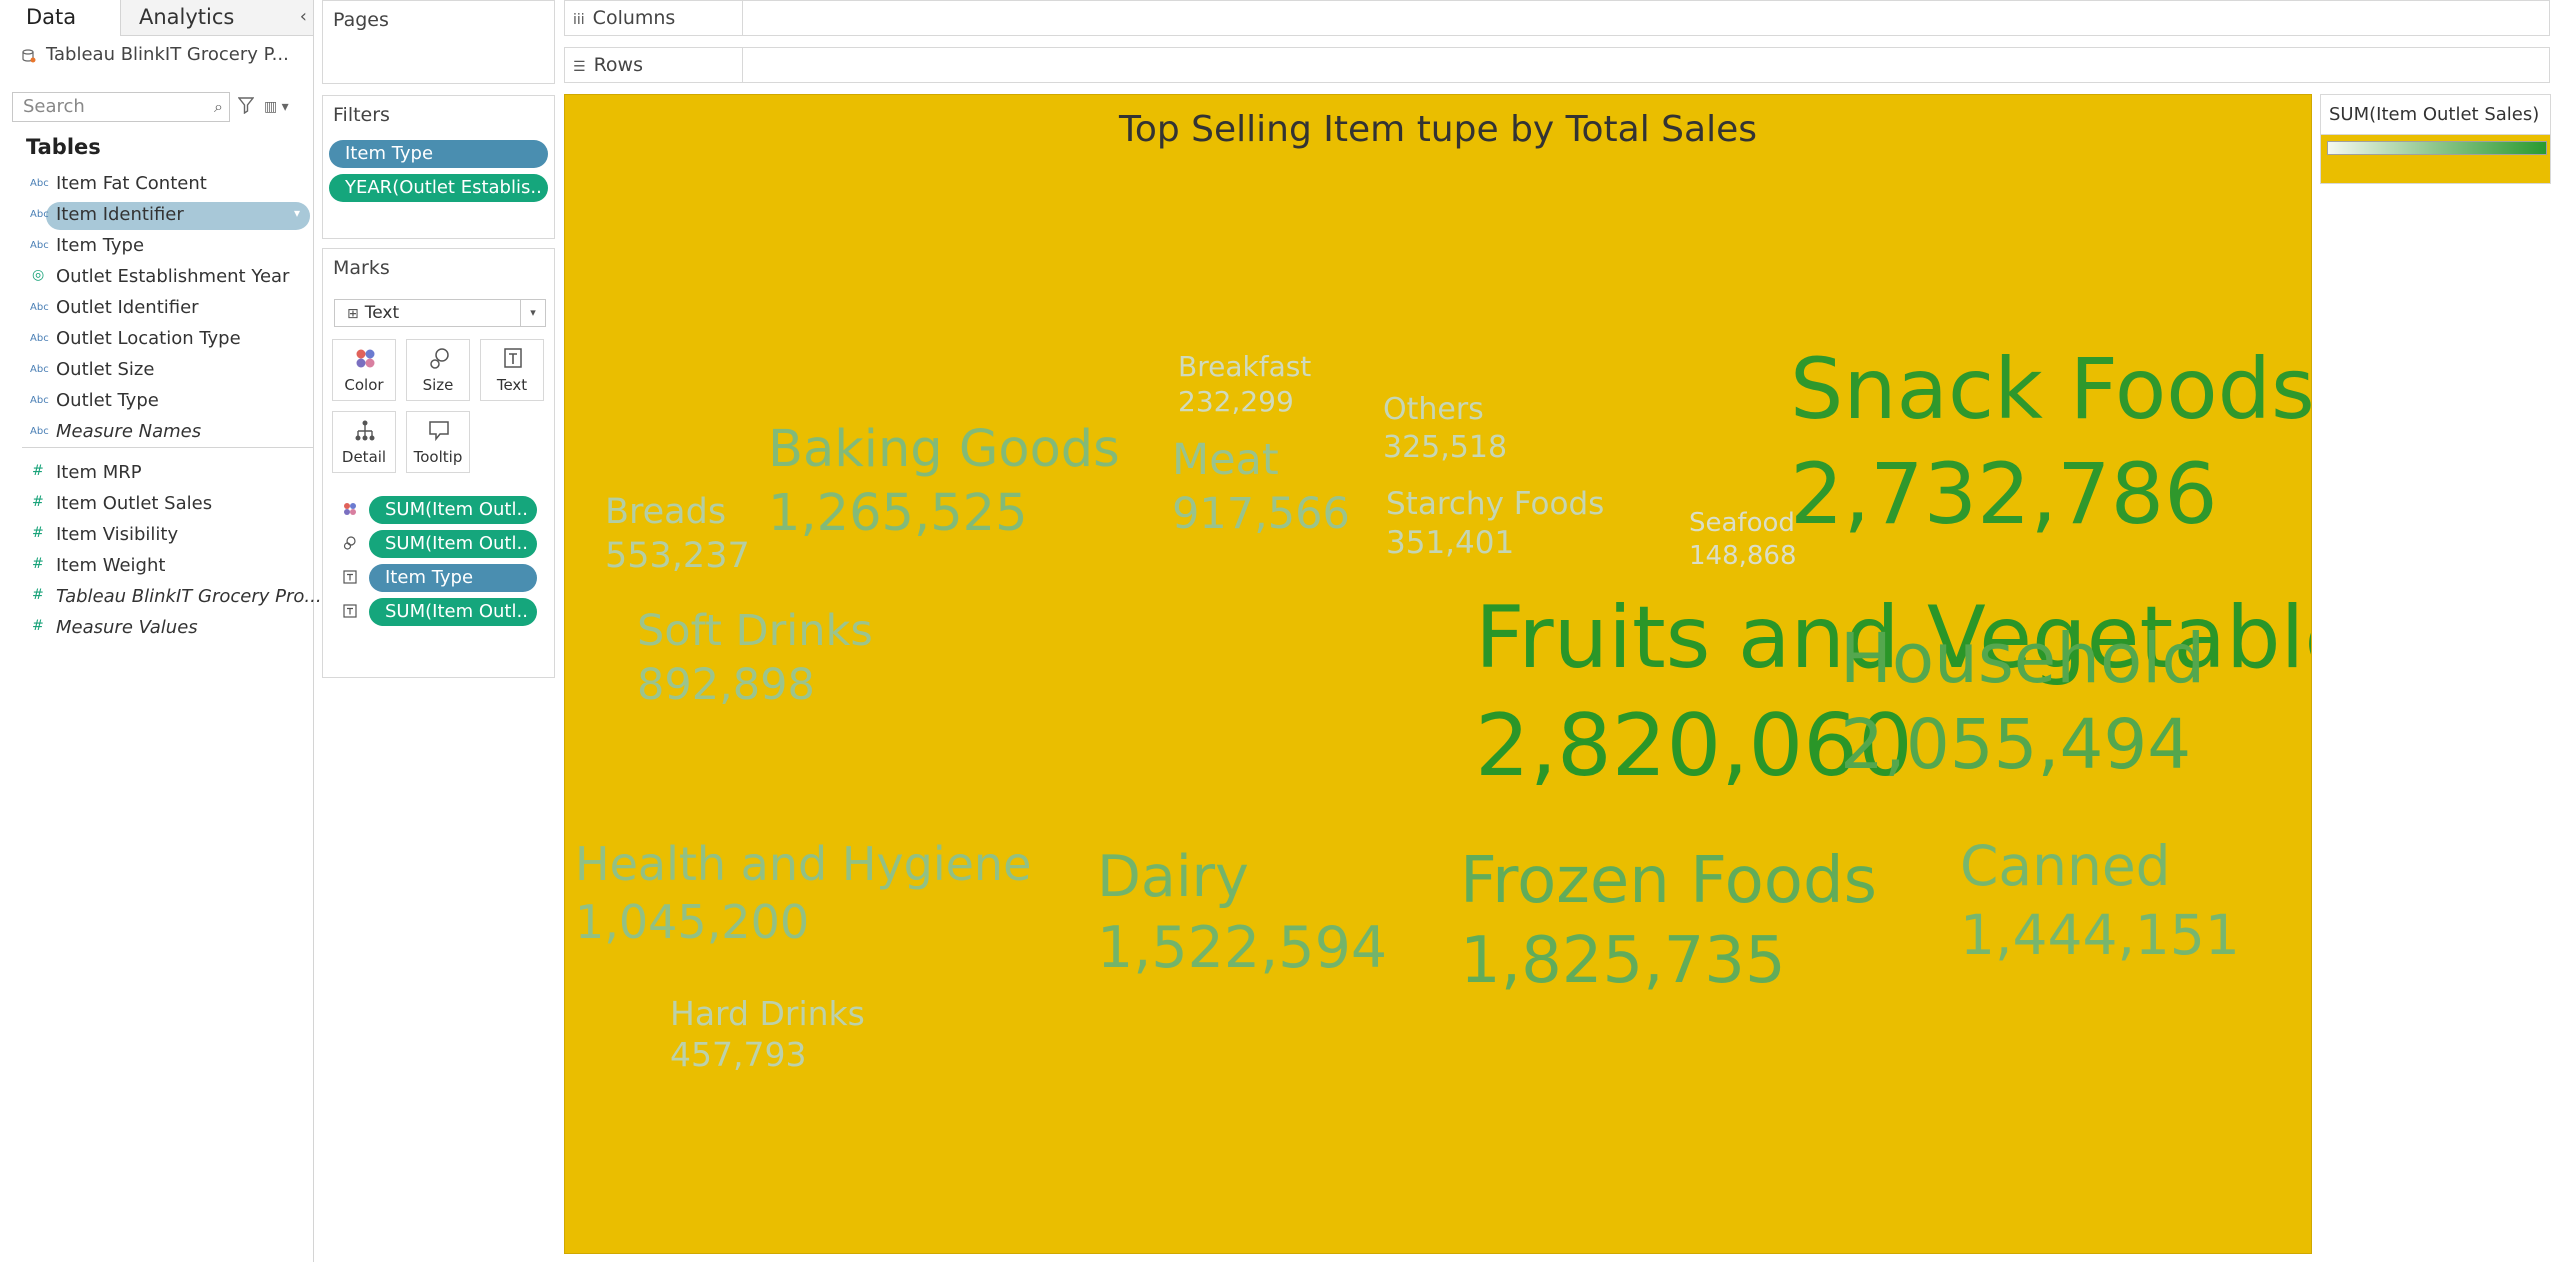  Describe the element at coordinates (944, 449) in the screenshot. I see `item-type-label: Baking Goods` at that location.